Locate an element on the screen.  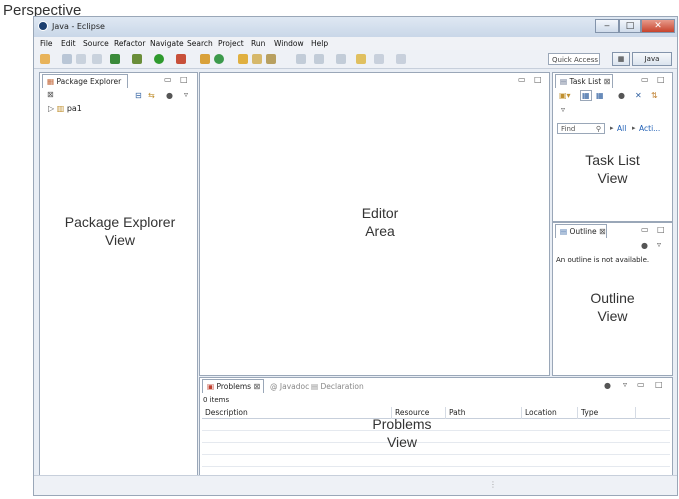
column-path: Path is located at coordinates (484, 413).